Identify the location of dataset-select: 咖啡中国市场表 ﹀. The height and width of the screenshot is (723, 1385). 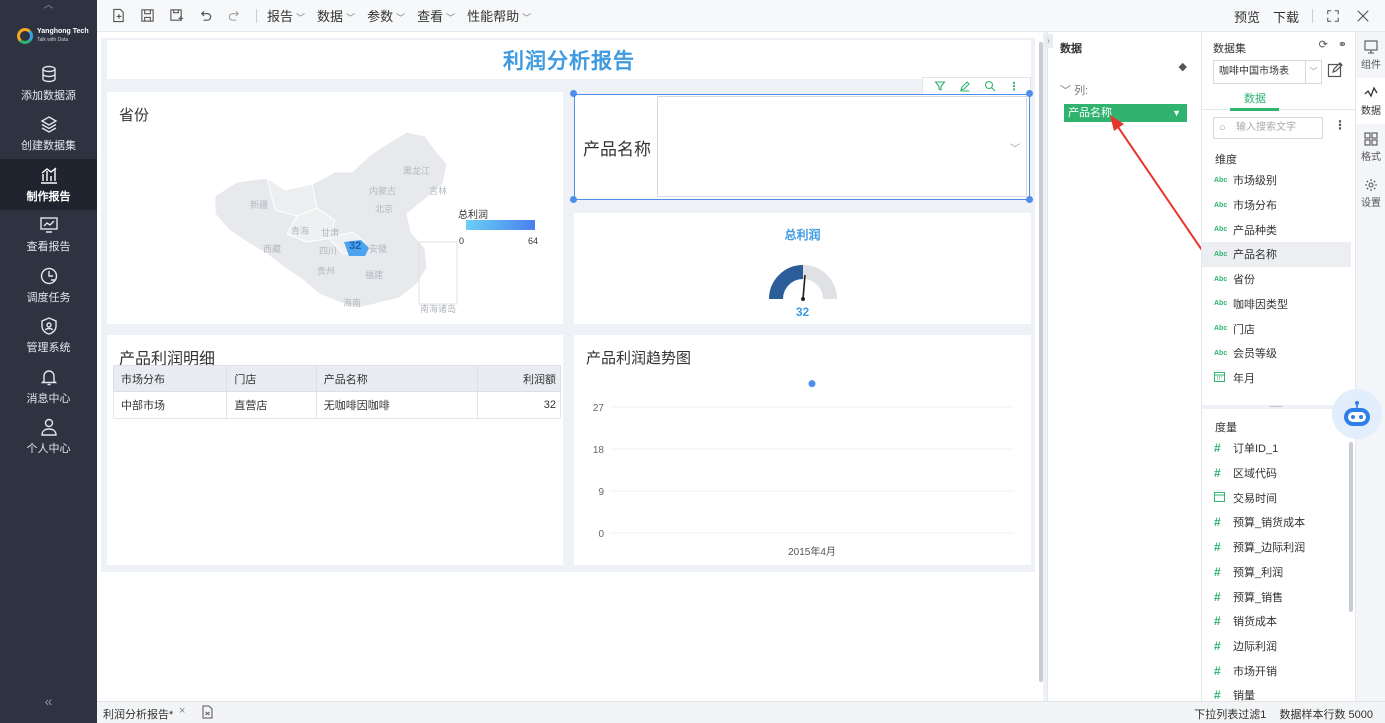
(1267, 72).